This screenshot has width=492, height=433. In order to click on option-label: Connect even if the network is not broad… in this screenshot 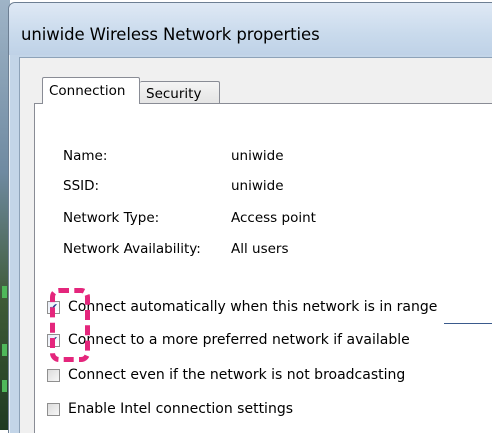, I will do `click(237, 375)`.